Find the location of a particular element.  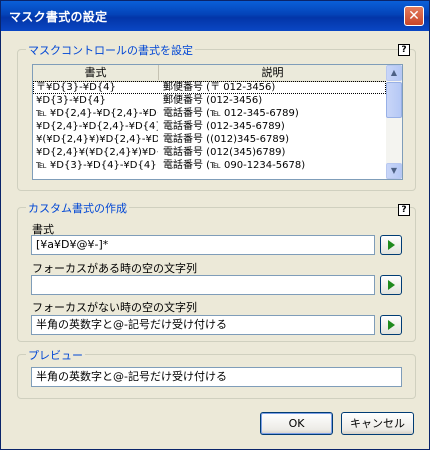

empty-nofocus-insert-button is located at coordinates (391, 325).